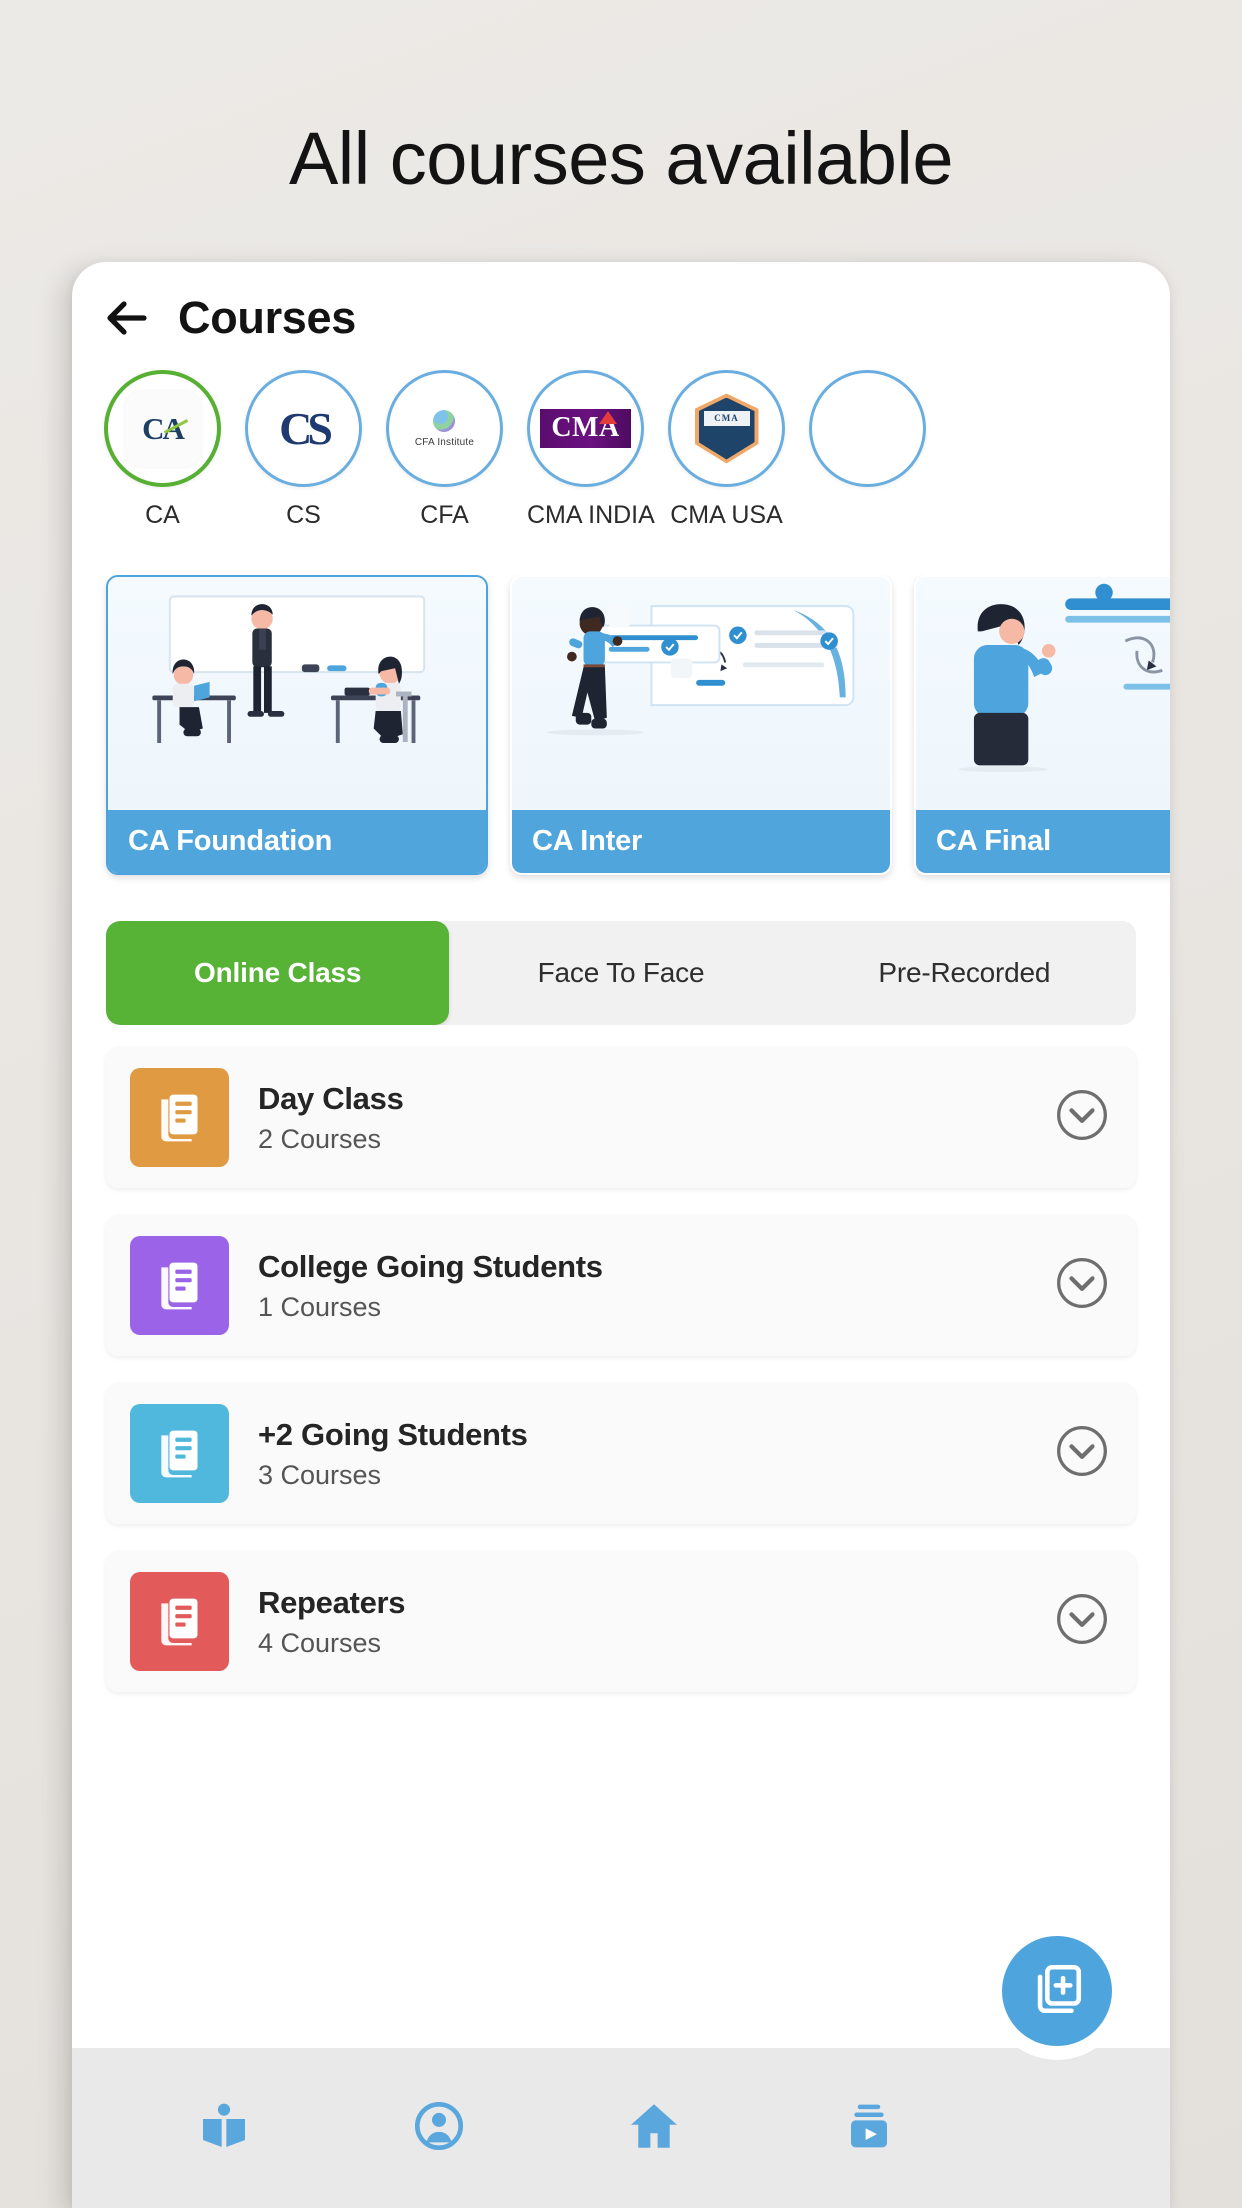  Describe the element at coordinates (444, 515) in the screenshot. I see `category-label: CFA` at that location.